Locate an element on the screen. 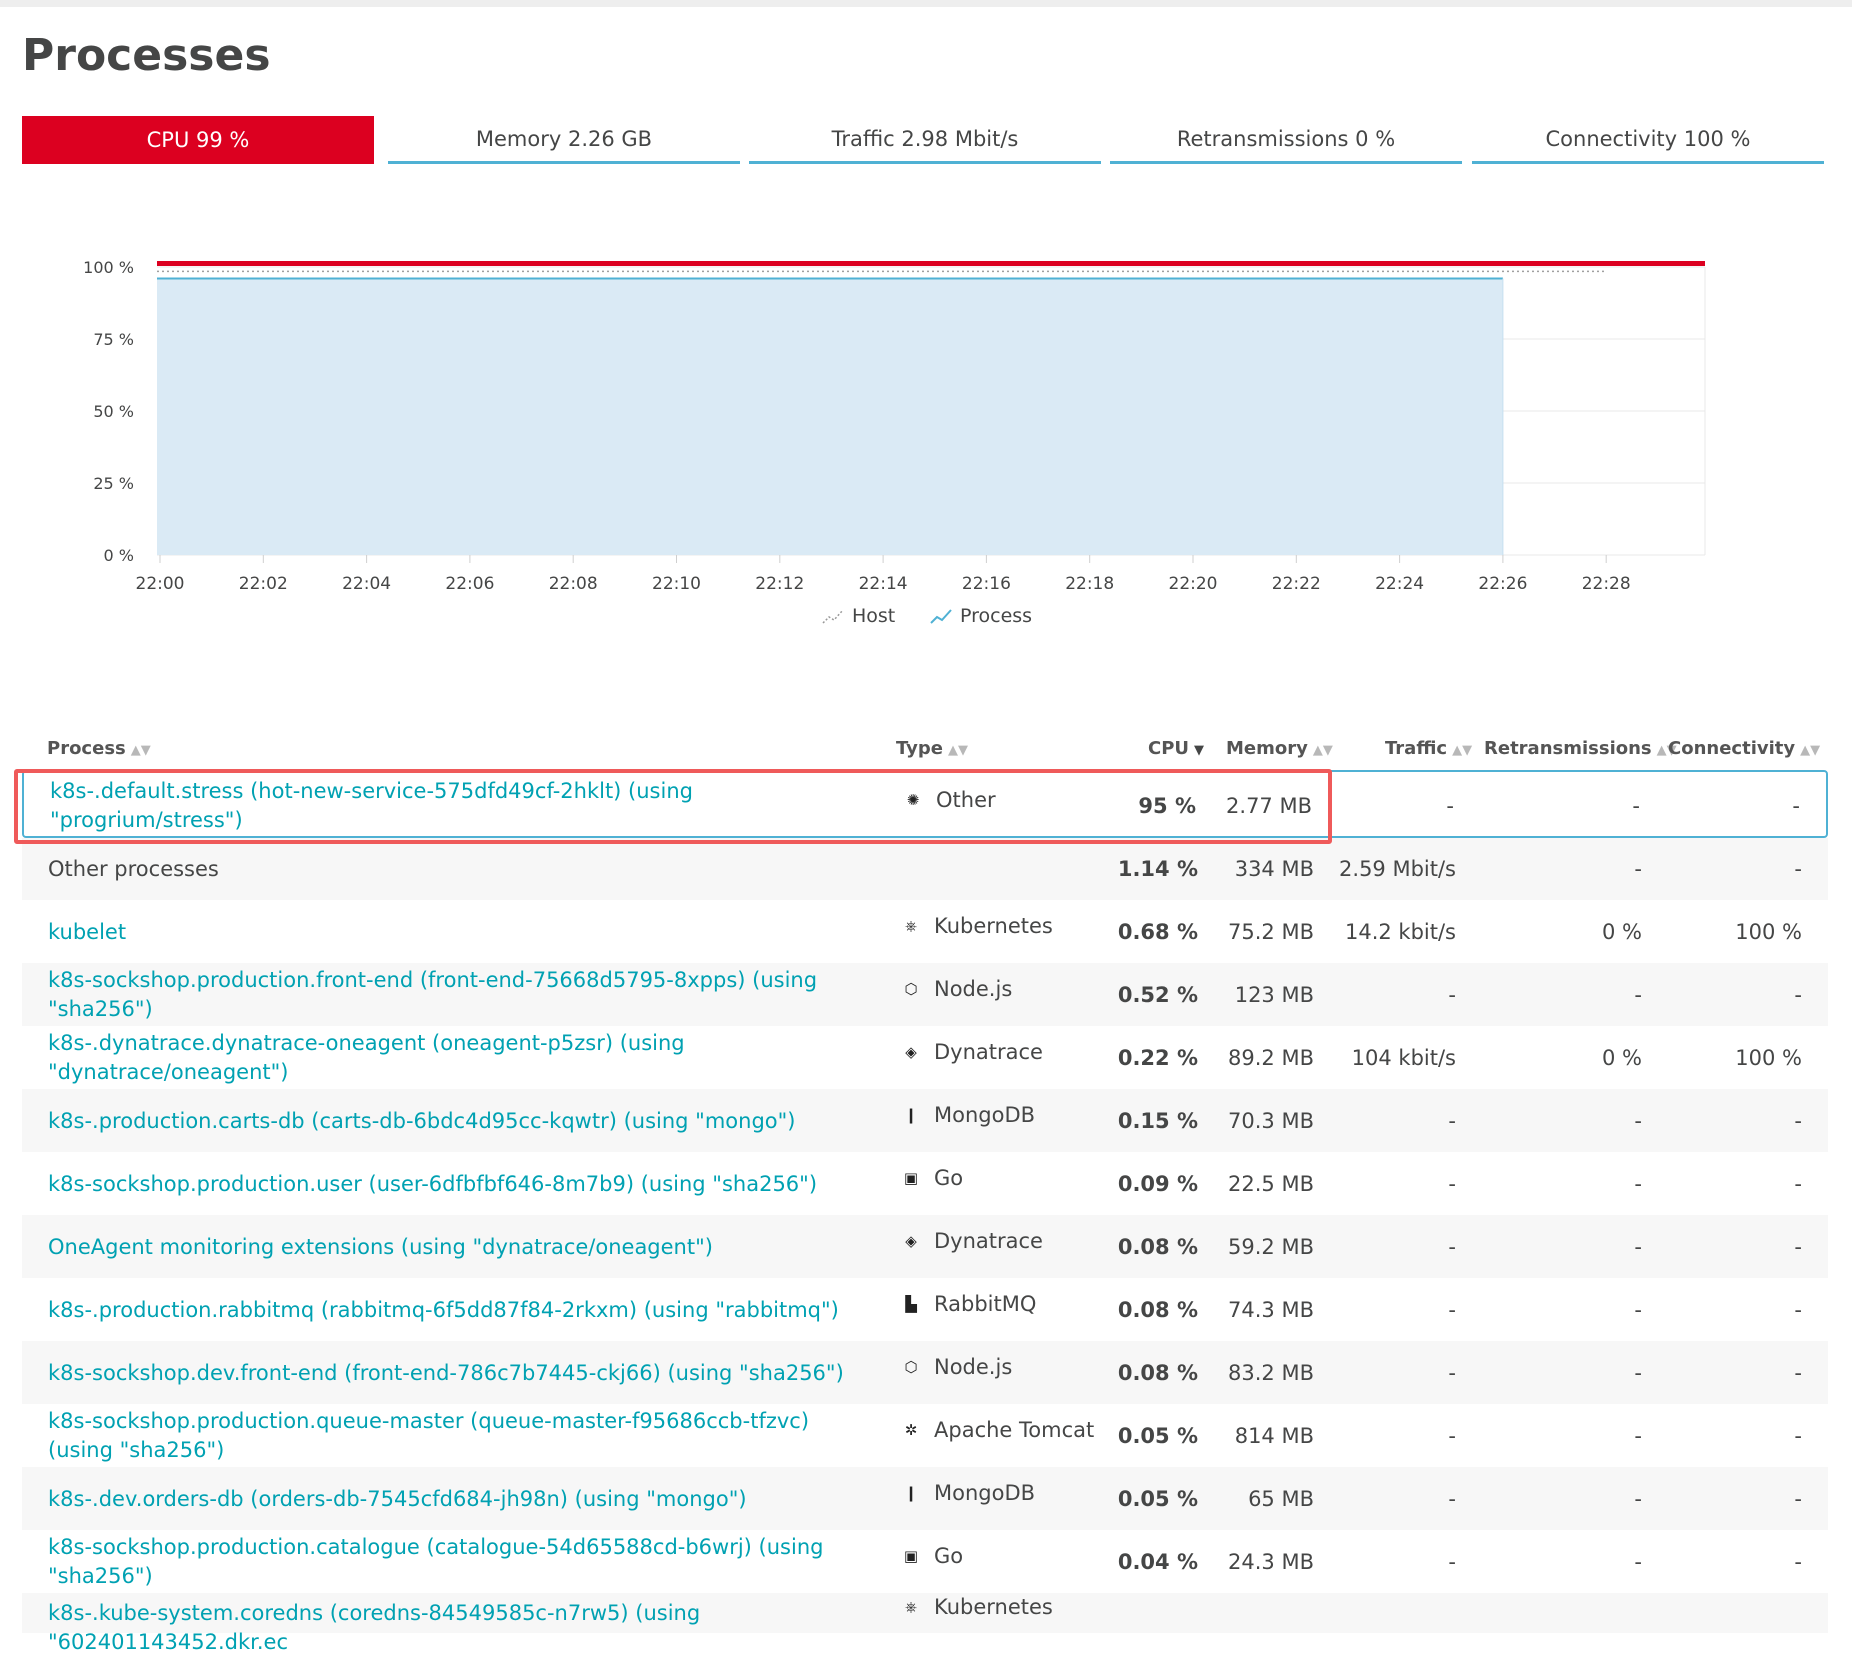 The width and height of the screenshot is (1852, 1657). x-tick-label: 22:06 is located at coordinates (469, 584).